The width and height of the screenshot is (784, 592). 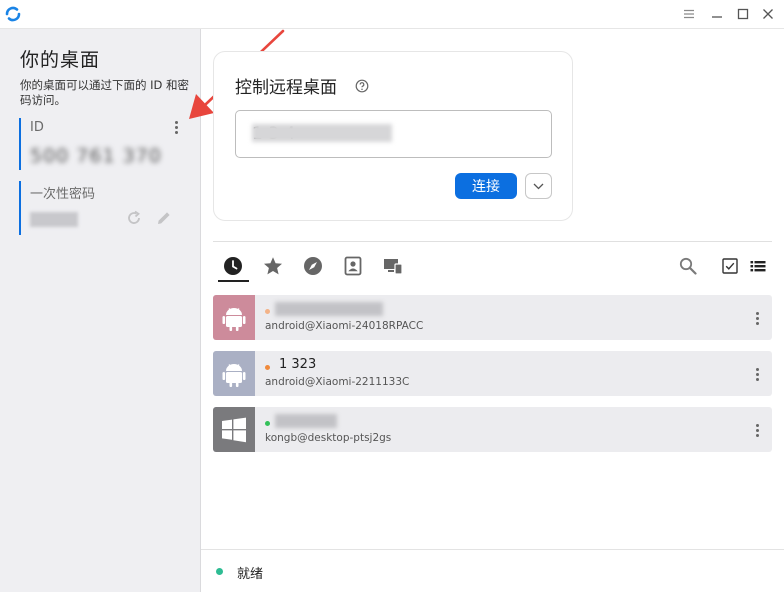 I want to click on id-block: ID 500 761 370, so click(x=104, y=144).